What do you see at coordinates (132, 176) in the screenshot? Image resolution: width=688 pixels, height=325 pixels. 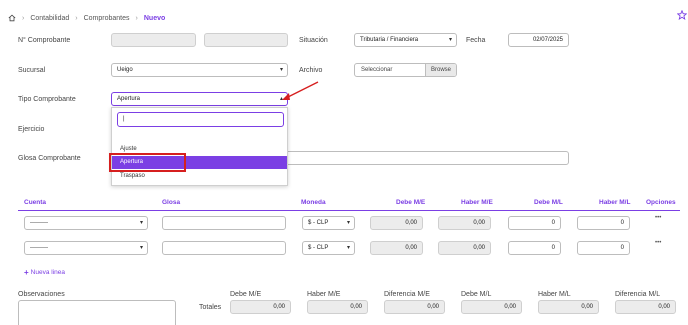 I see `dropdown-option-traspaso: Traspaso` at bounding box center [132, 176].